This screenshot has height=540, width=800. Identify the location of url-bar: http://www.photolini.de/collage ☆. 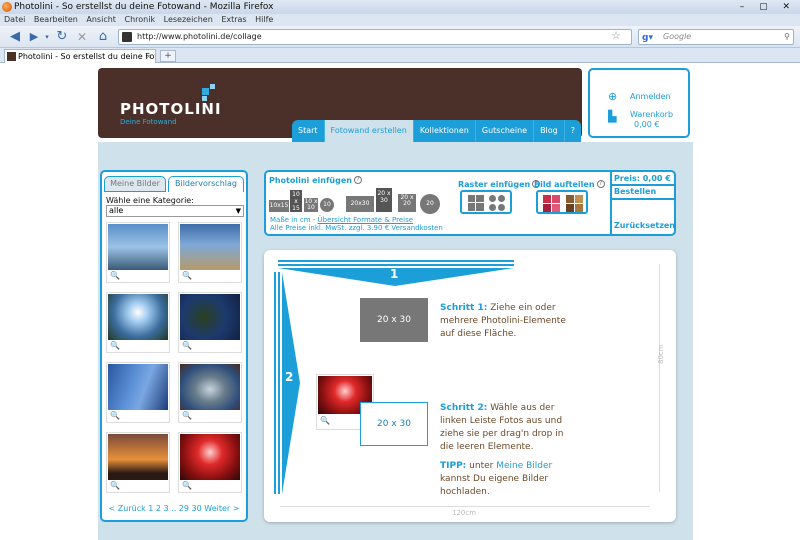
(375, 37).